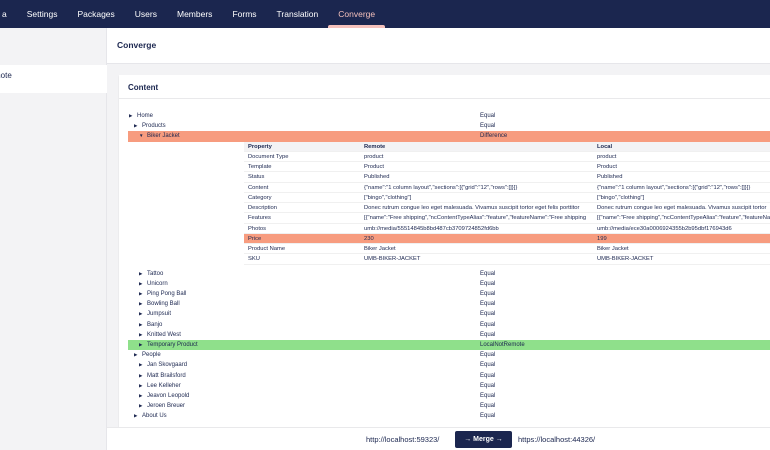 This screenshot has height=450, width=770. Describe the element at coordinates (625, 259) in the screenshot. I see `property-local-cell: UMB-BIKER-JACKET` at that location.